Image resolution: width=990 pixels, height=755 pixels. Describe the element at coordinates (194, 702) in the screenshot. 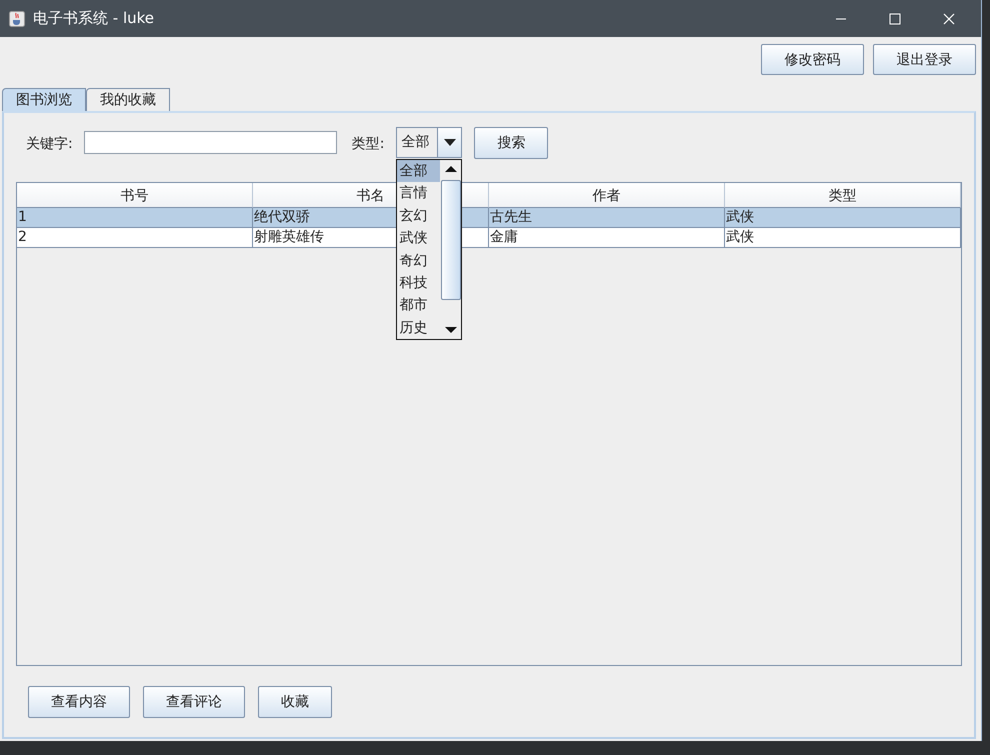

I see `action-button: 查看评论` at that location.